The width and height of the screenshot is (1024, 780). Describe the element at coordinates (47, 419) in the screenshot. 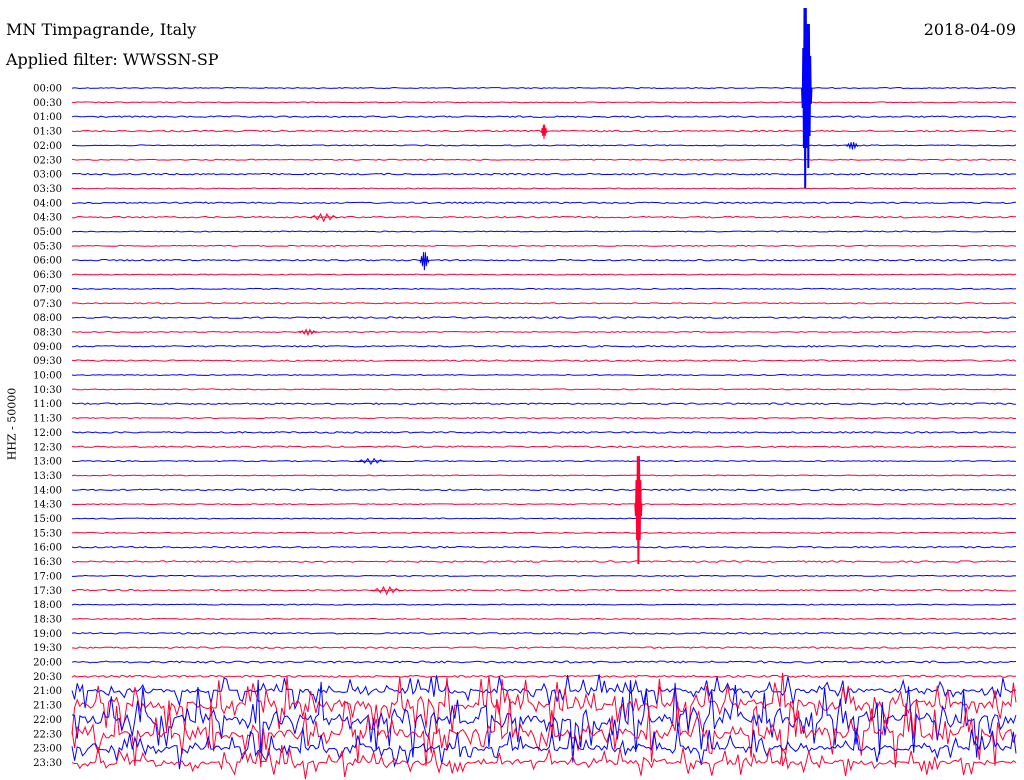

I see `time-label: 11:30` at that location.